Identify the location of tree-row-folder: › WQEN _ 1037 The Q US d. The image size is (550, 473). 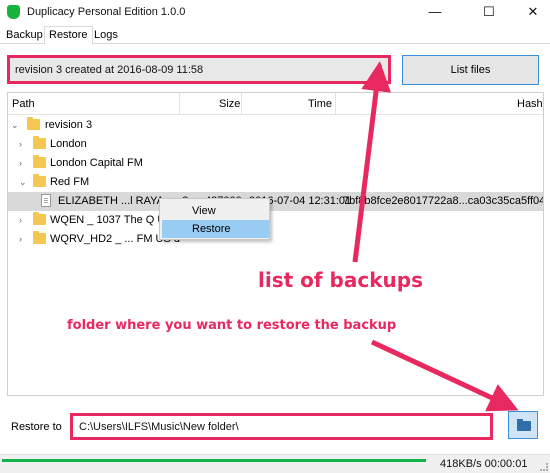
(275, 220).